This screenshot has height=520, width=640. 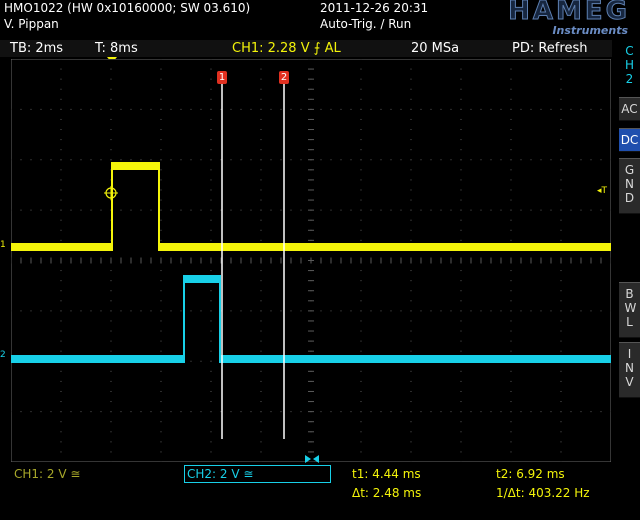 I want to click on cursor-1-marker: 1, so click(x=222, y=77).